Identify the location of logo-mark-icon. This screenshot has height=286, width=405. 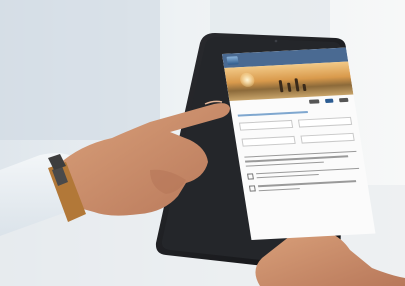
(232, 60).